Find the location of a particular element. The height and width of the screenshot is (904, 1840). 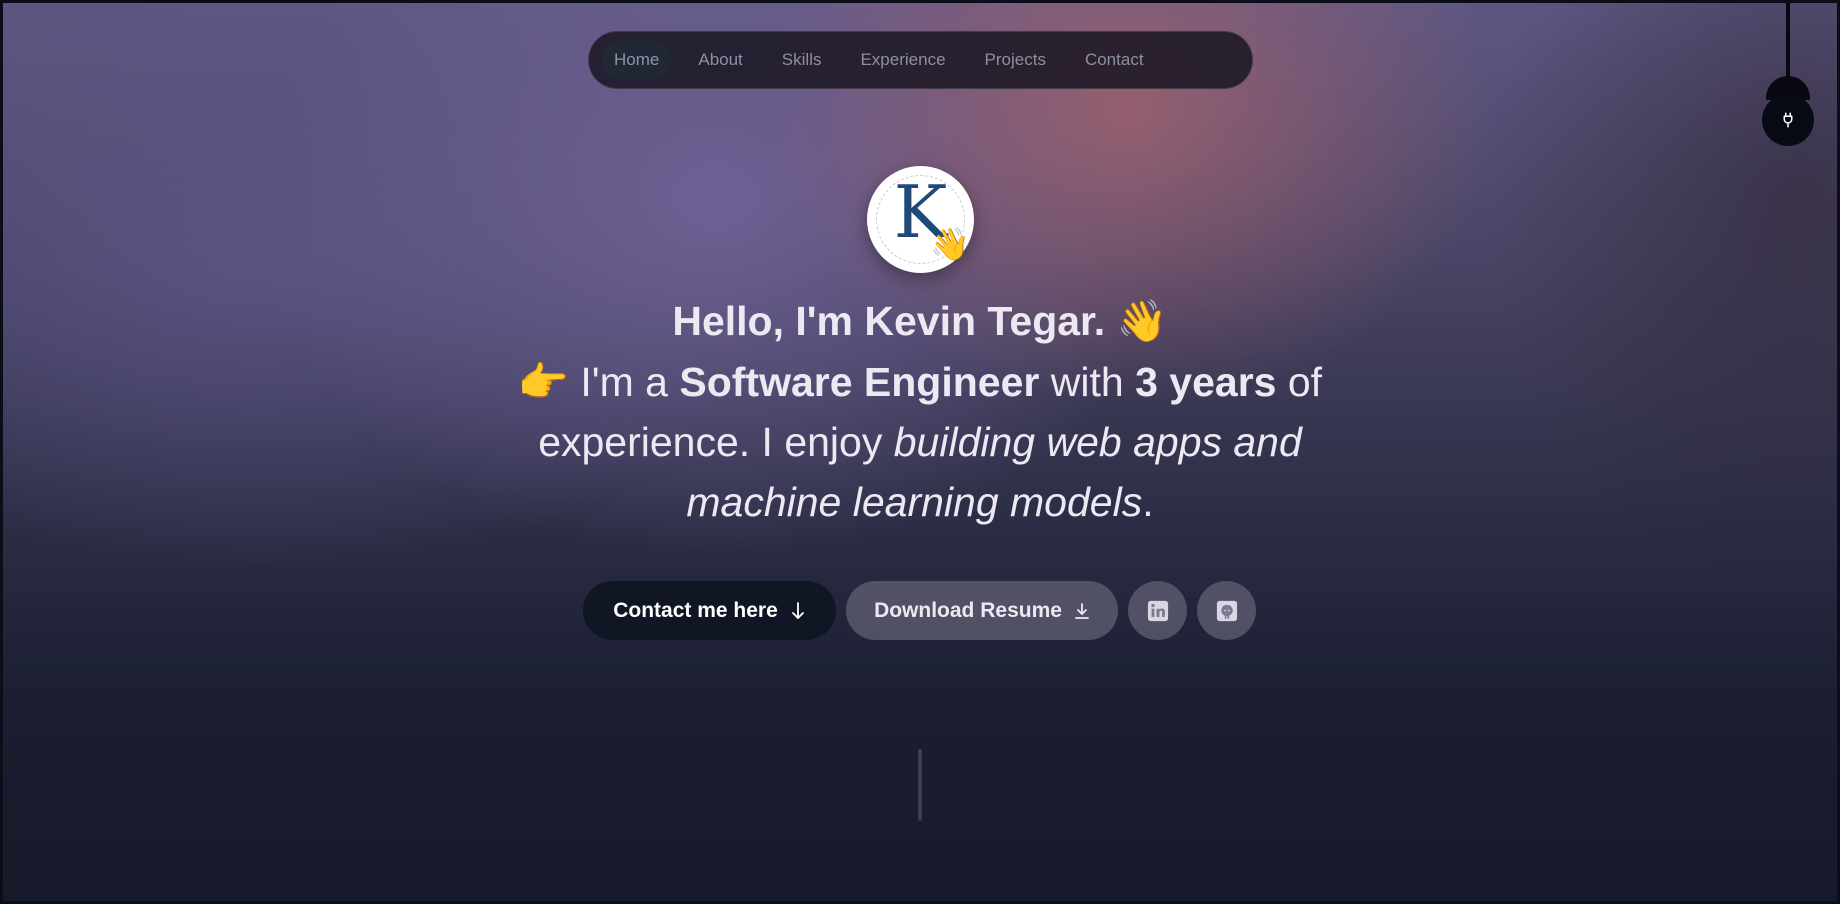

github-icon is located at coordinates (1226, 610).